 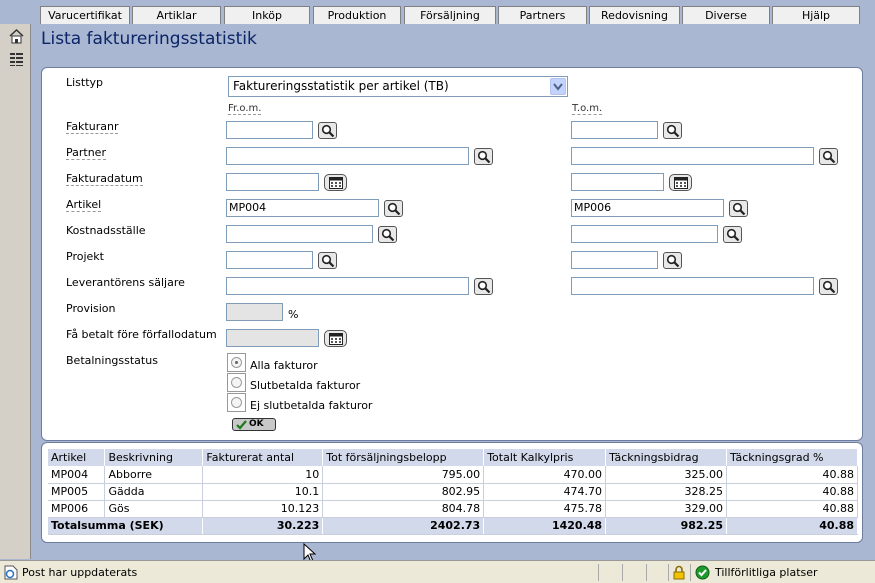 I want to click on cell-artikel: MP004, so click(x=77, y=475).